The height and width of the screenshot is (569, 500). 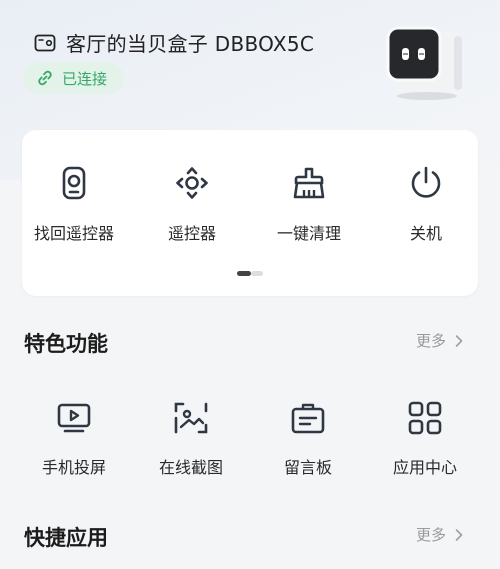 What do you see at coordinates (191, 418) in the screenshot?
I see `screenshot-icon` at bounding box center [191, 418].